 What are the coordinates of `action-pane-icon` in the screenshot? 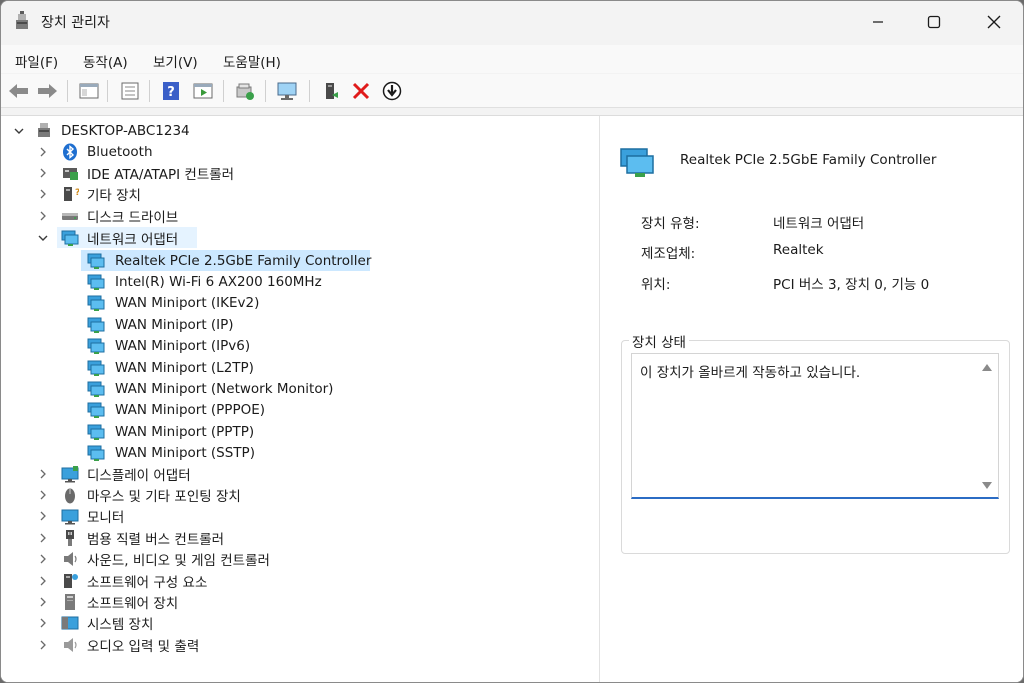 It's located at (203, 91).